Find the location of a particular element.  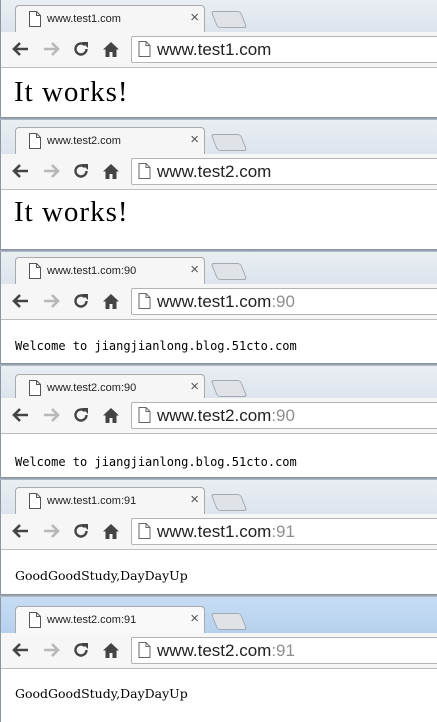

toolbar: www.test2.com:90 is located at coordinates (219, 416).